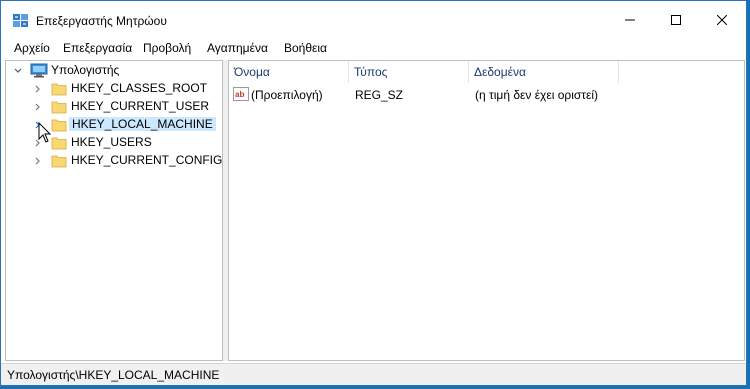 The image size is (750, 389). I want to click on column-header-data: Δεδομένα, so click(544, 72).